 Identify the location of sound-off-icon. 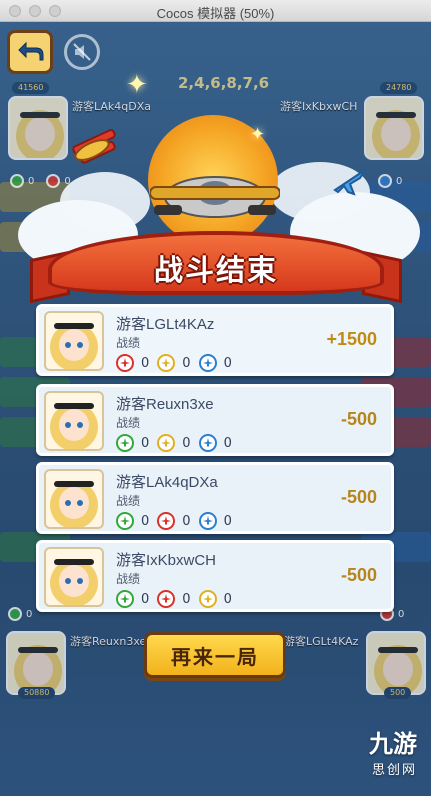
(82, 52).